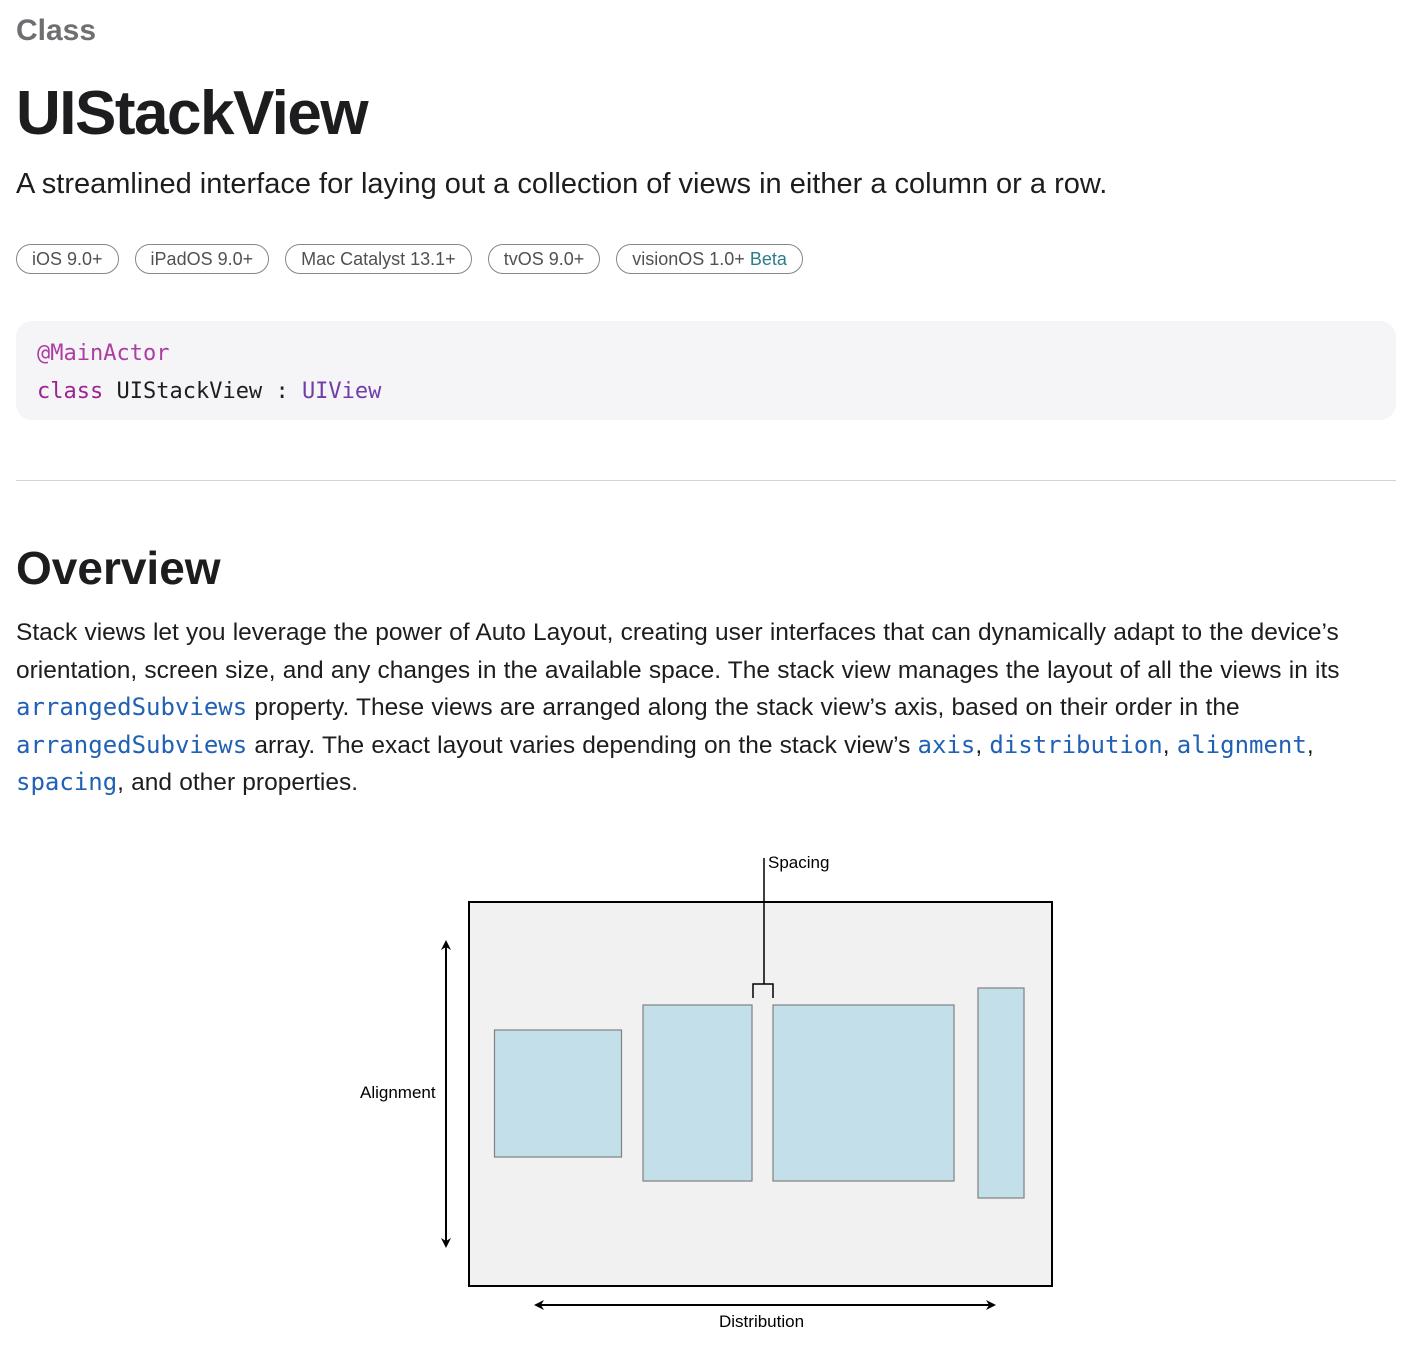 The width and height of the screenshot is (1416, 1352). I want to click on platform-label: visionOS 1.0+, so click(688, 259).